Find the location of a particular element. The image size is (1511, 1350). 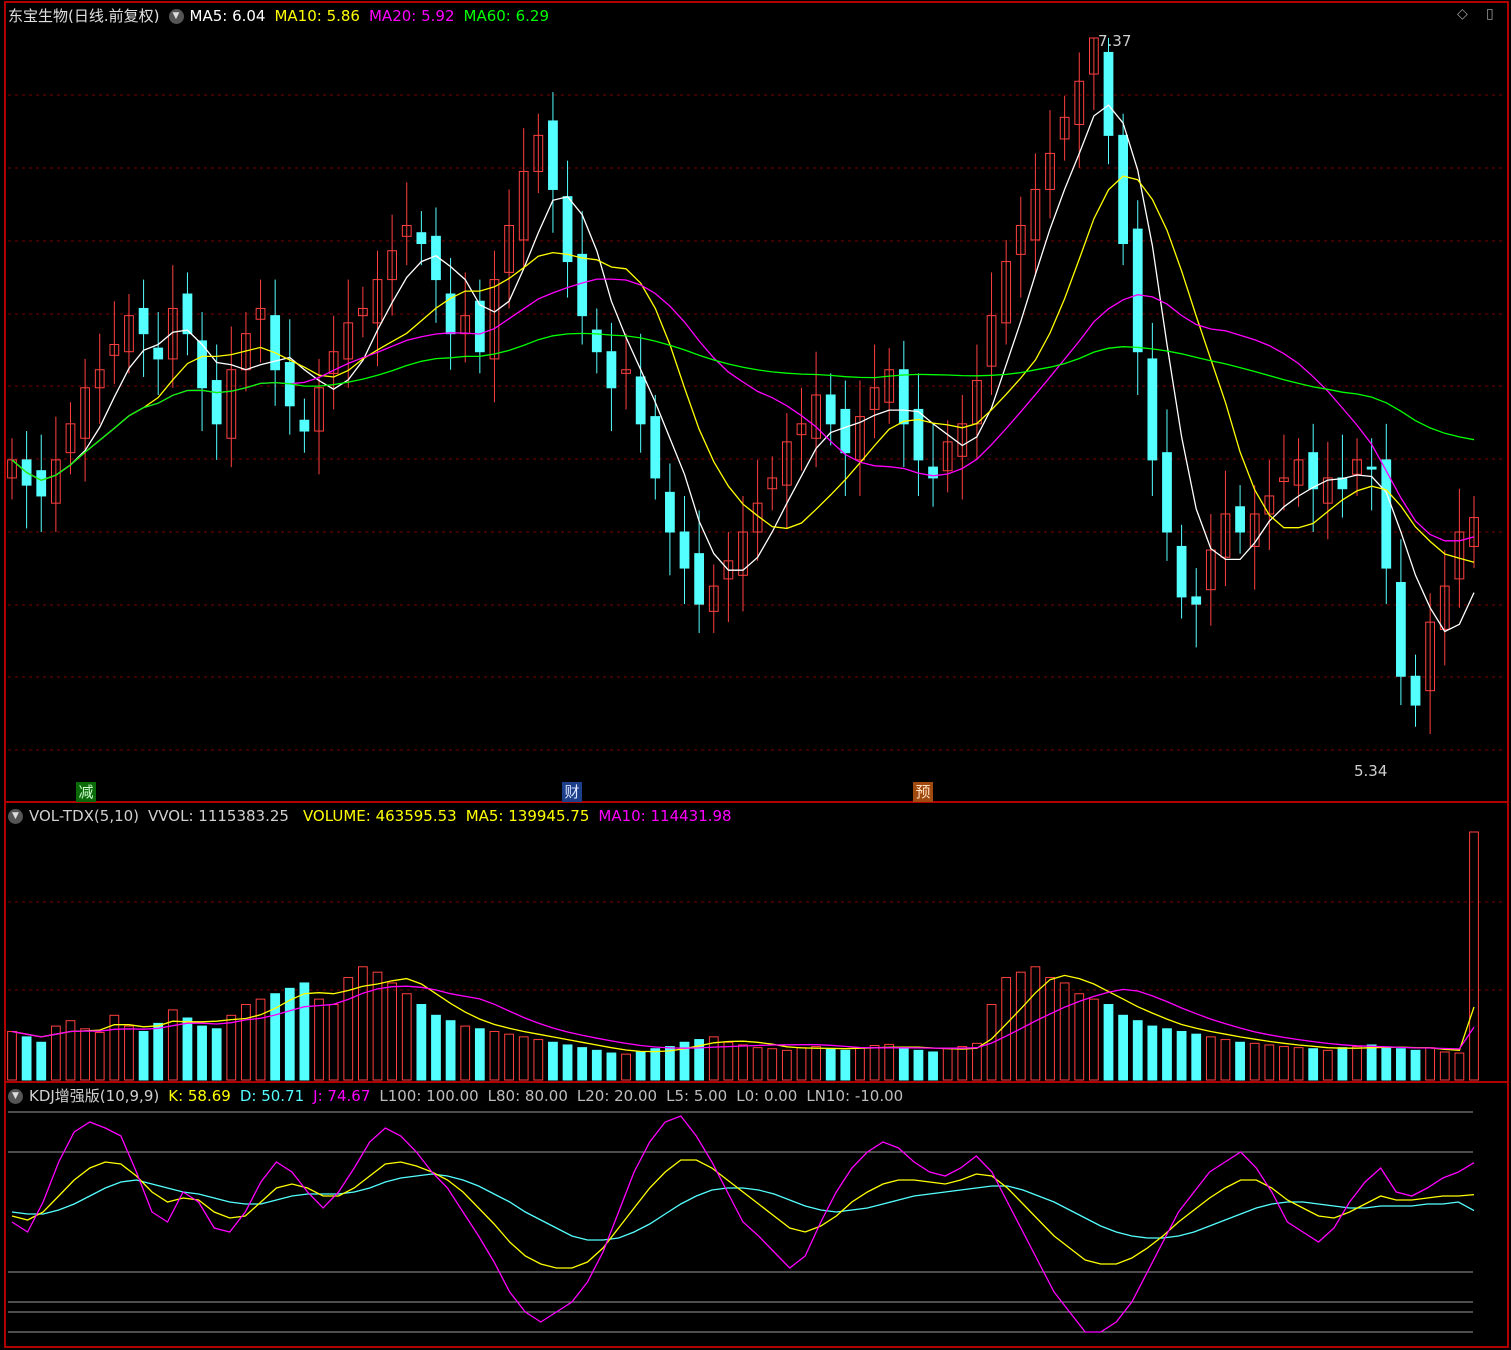

kdj-toggle-icon: ▼ is located at coordinates (15, 1096).